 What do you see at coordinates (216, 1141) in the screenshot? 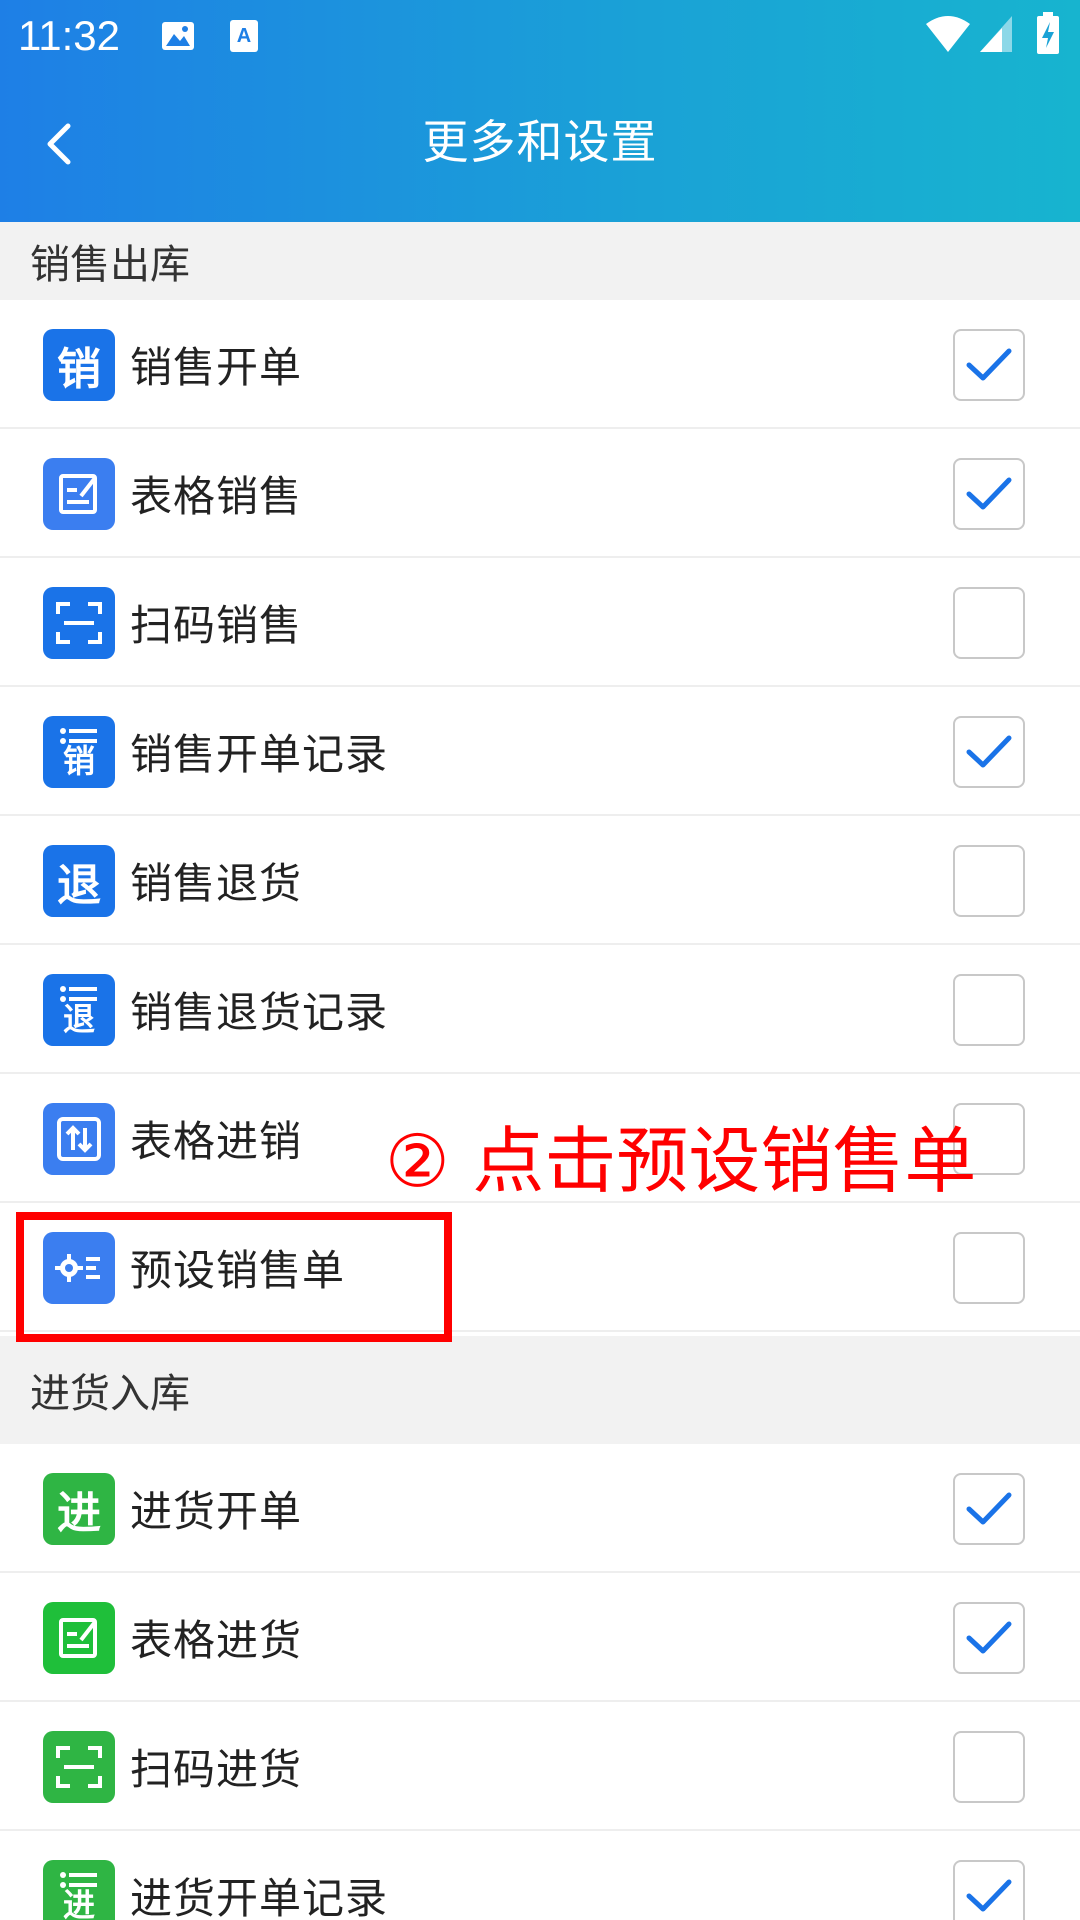
I see `list-item-label: 表格进销` at bounding box center [216, 1141].